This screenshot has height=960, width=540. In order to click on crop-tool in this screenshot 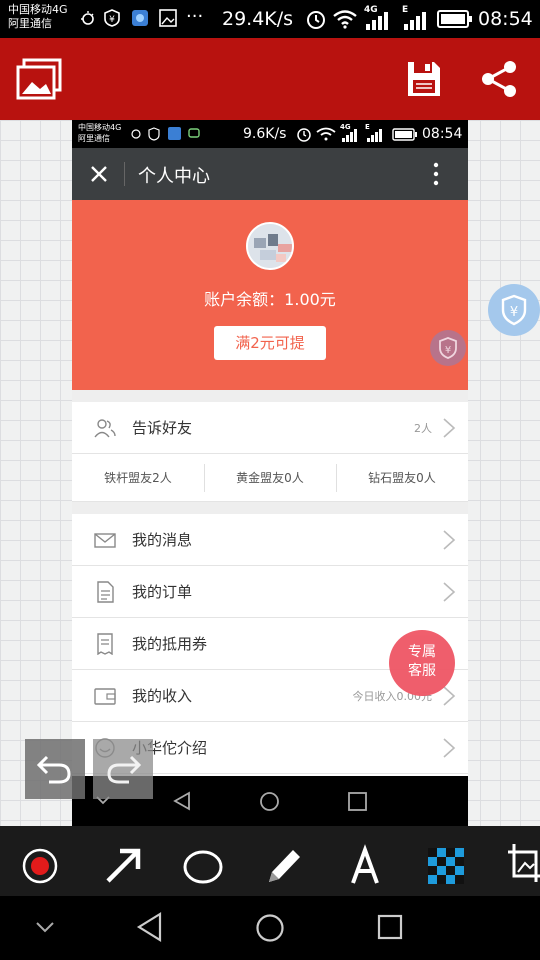, I will do `click(514, 861)`.